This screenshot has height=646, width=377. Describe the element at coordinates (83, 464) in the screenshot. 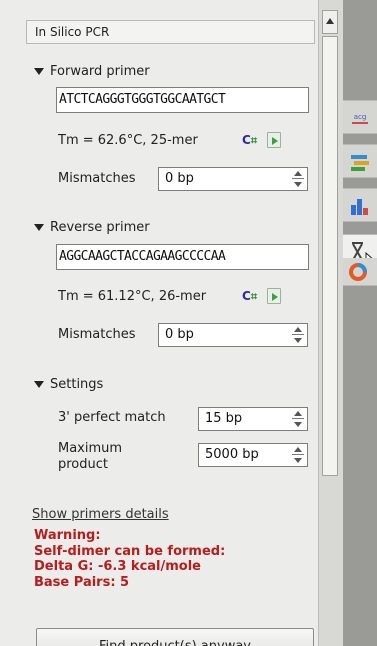

I see `max-product-label-line2: product` at that location.